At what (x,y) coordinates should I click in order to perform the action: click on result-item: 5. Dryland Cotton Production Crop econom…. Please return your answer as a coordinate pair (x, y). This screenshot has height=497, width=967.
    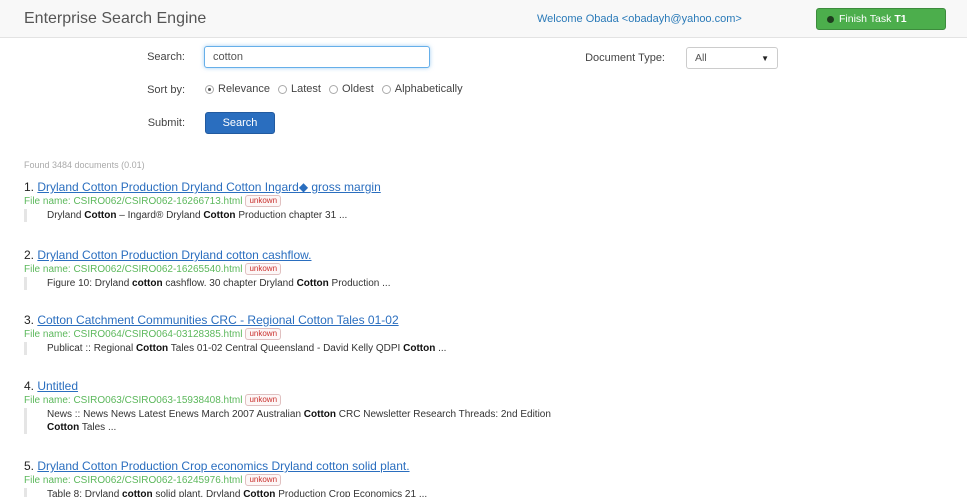
    Looking at the image, I should click on (484, 478).